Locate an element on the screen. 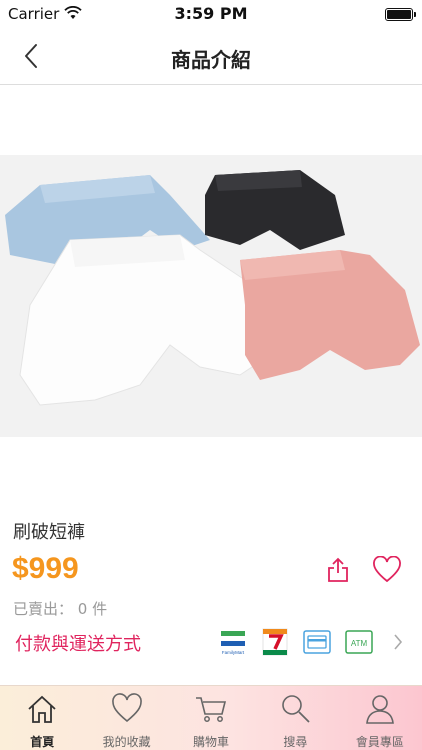 The image size is (422, 750). sold-count: 已賣出： 0 件 is located at coordinates (60, 609).